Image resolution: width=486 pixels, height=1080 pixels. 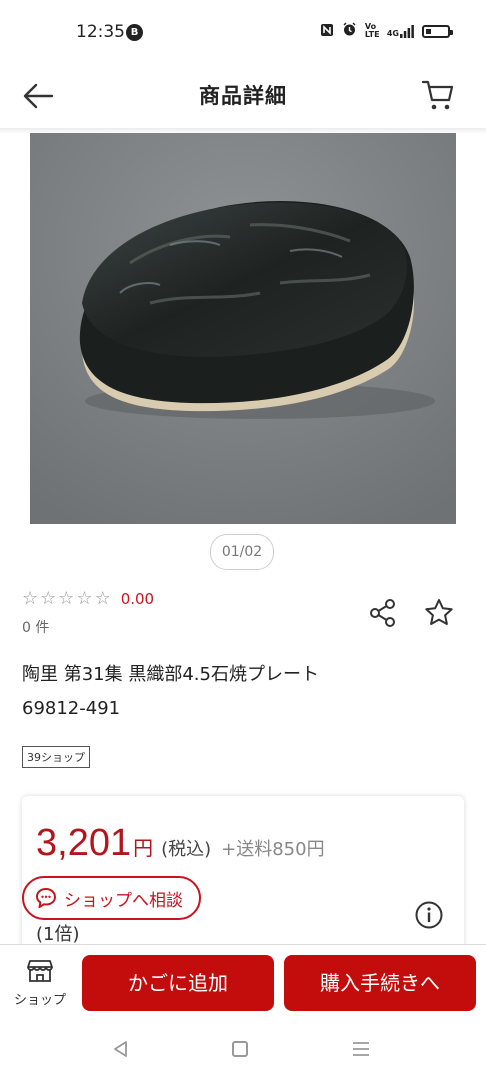 What do you see at coordinates (178, 983) in the screenshot?
I see `add-to-cart-button: かごに追加` at bounding box center [178, 983].